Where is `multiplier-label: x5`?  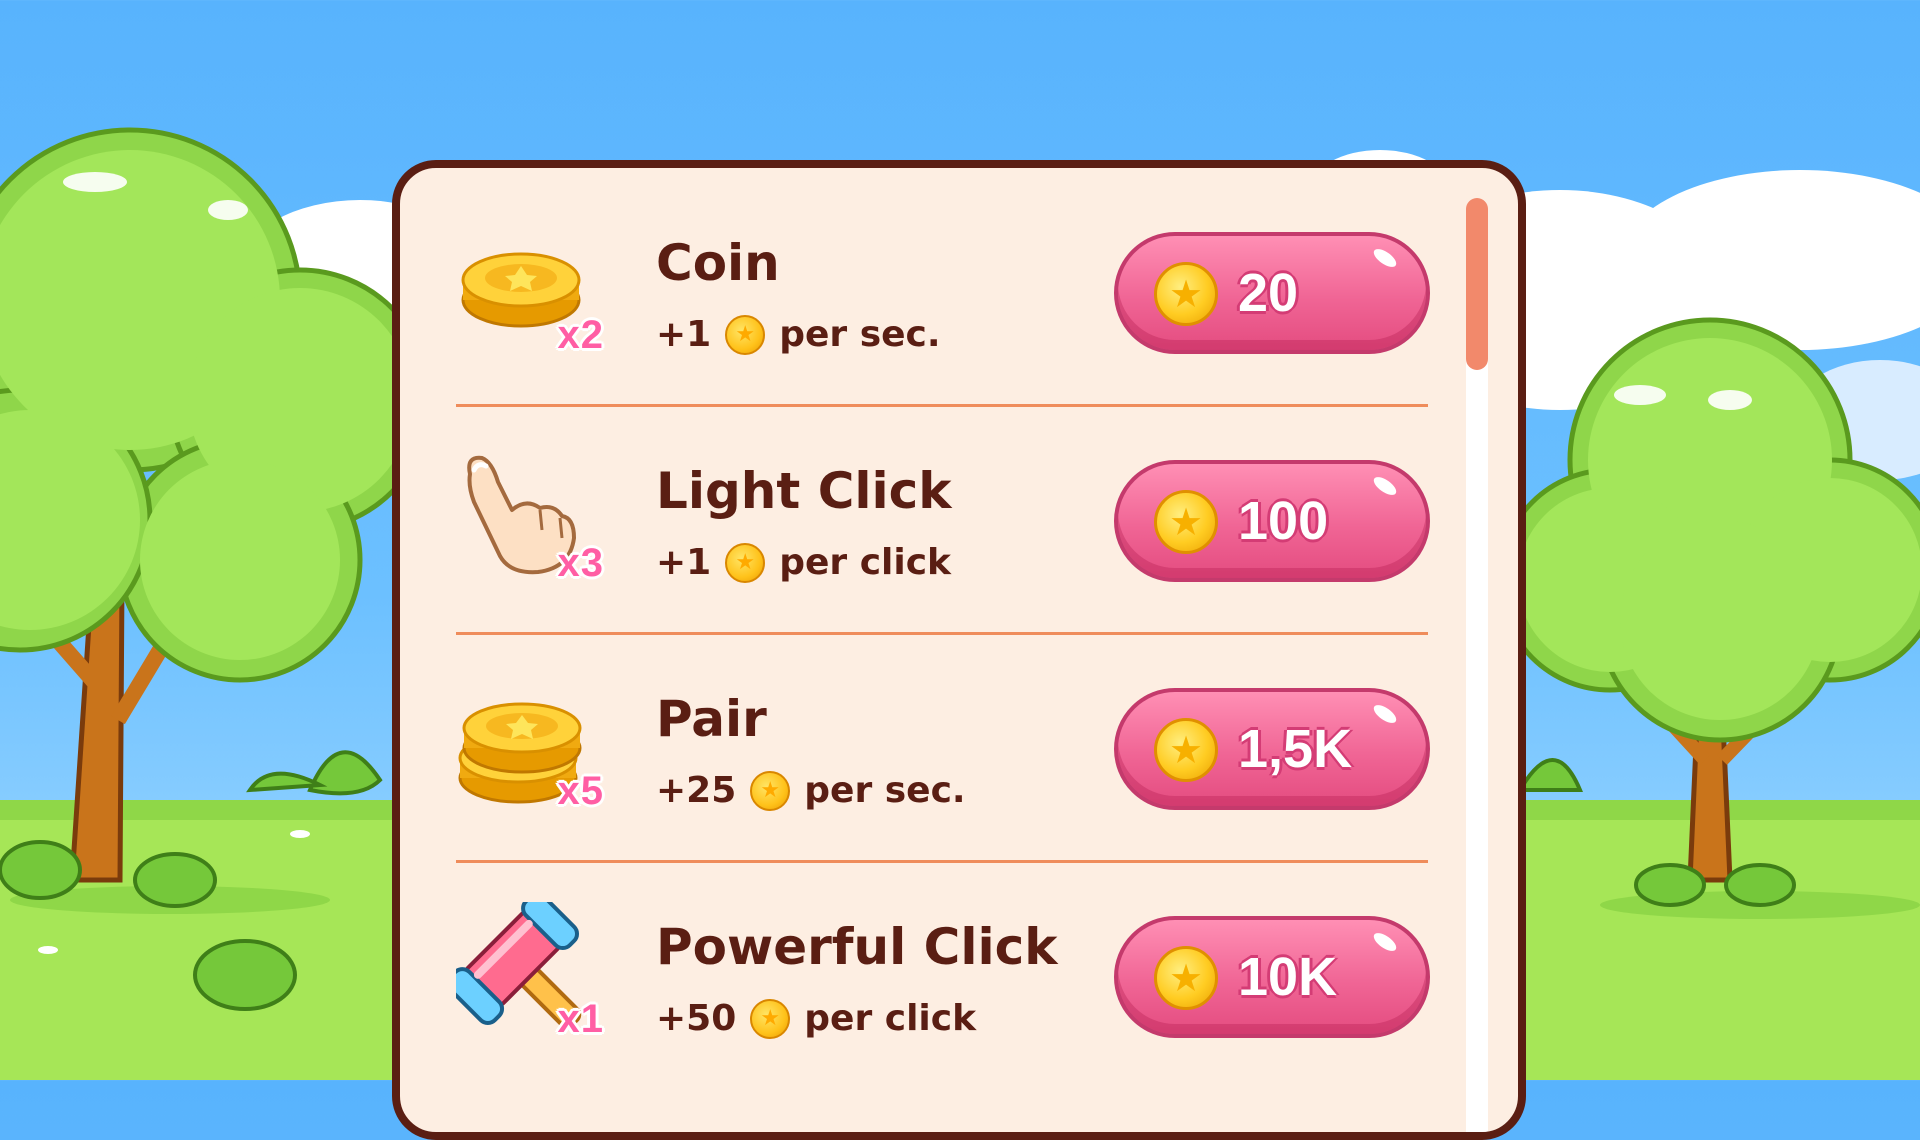 multiplier-label: x5 is located at coordinates (580, 791).